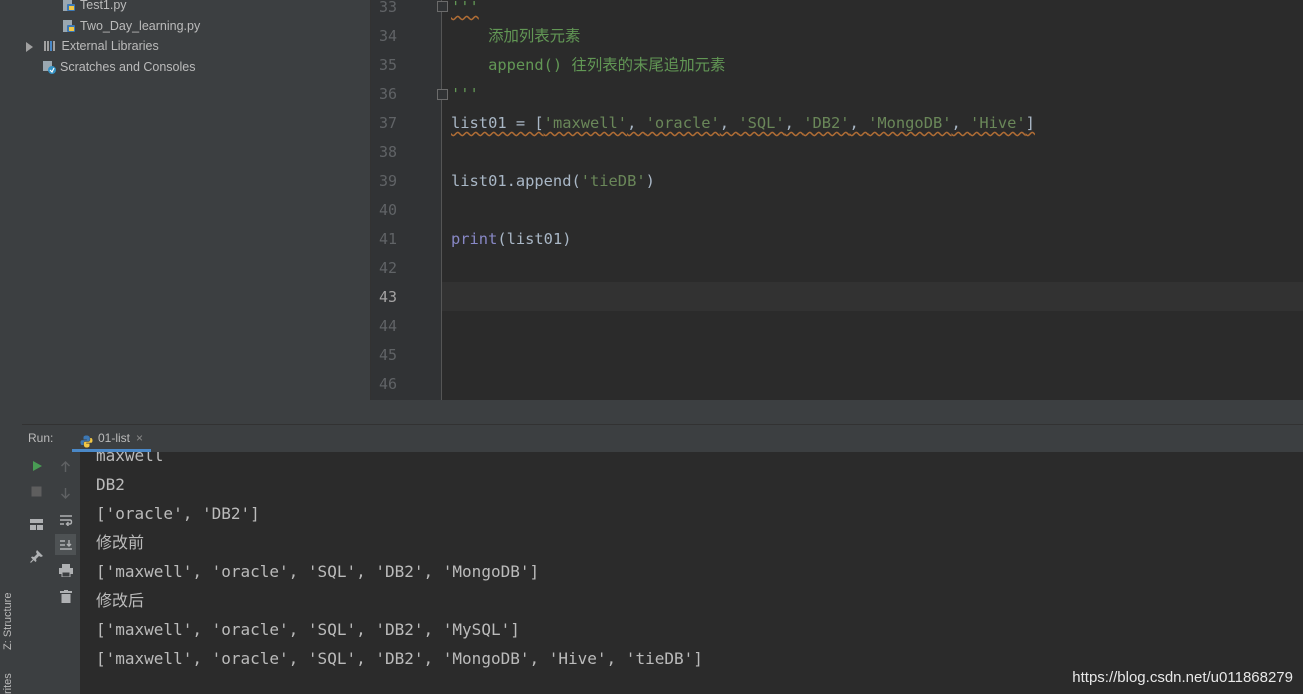  I want to click on left-tool-strip: Z: Structure rites, so click(11, 347).